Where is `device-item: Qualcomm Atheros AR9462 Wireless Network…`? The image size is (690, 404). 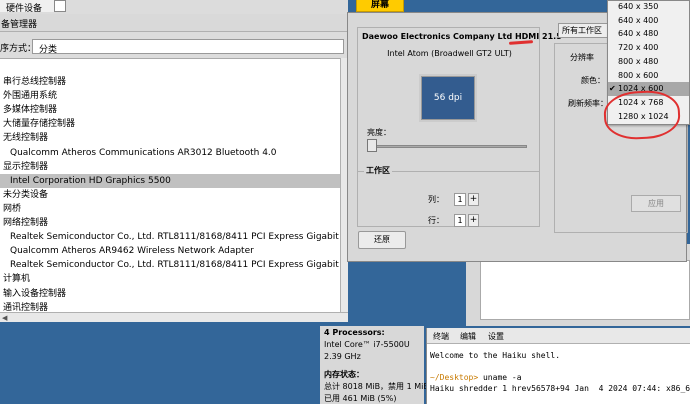 device-item: Qualcomm Atheros AR9462 Wireless Network… is located at coordinates (170, 251).